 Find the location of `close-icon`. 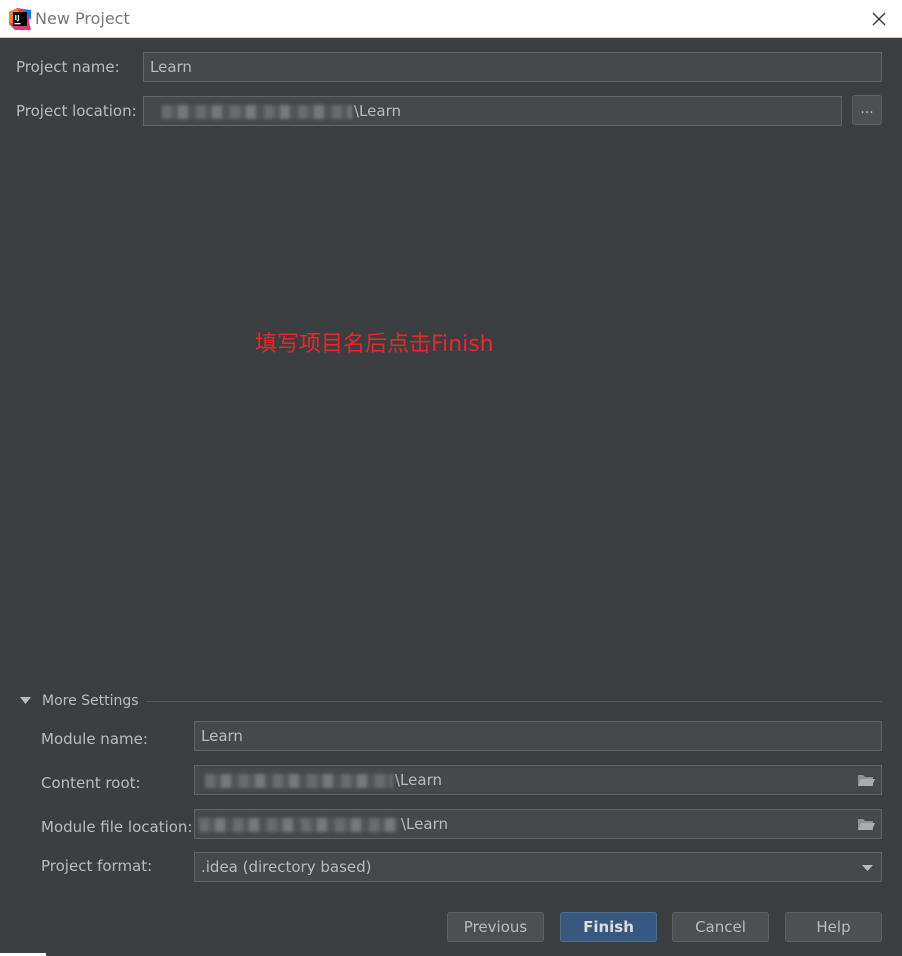

close-icon is located at coordinates (879, 19).